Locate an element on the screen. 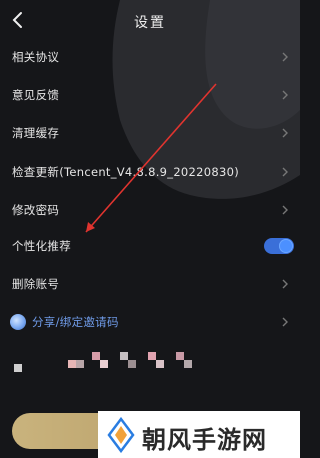 This screenshot has width=320, height=458. page-title: 设置 is located at coordinates (150, 23).